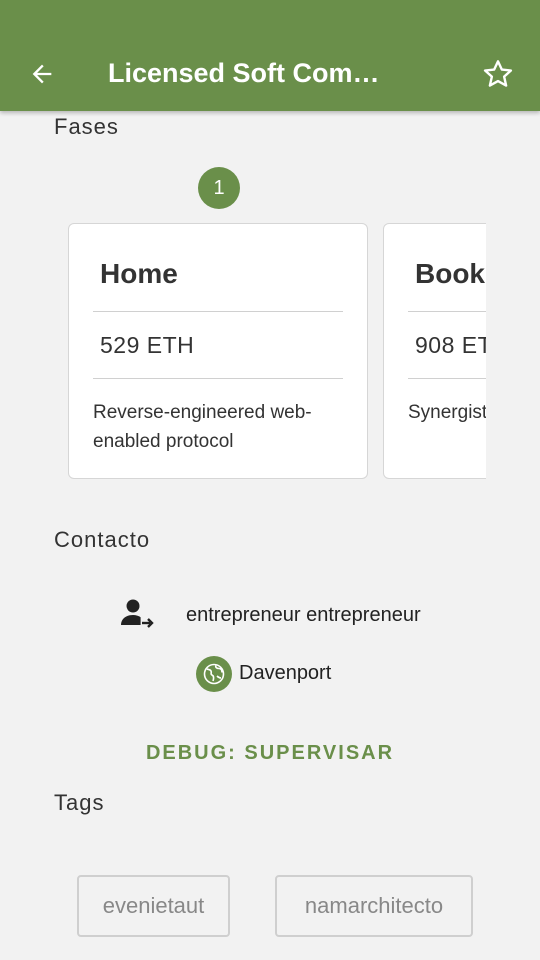 This screenshot has width=540, height=960. Describe the element at coordinates (79, 802) in the screenshot. I see `tags-section-title: Tags` at that location.